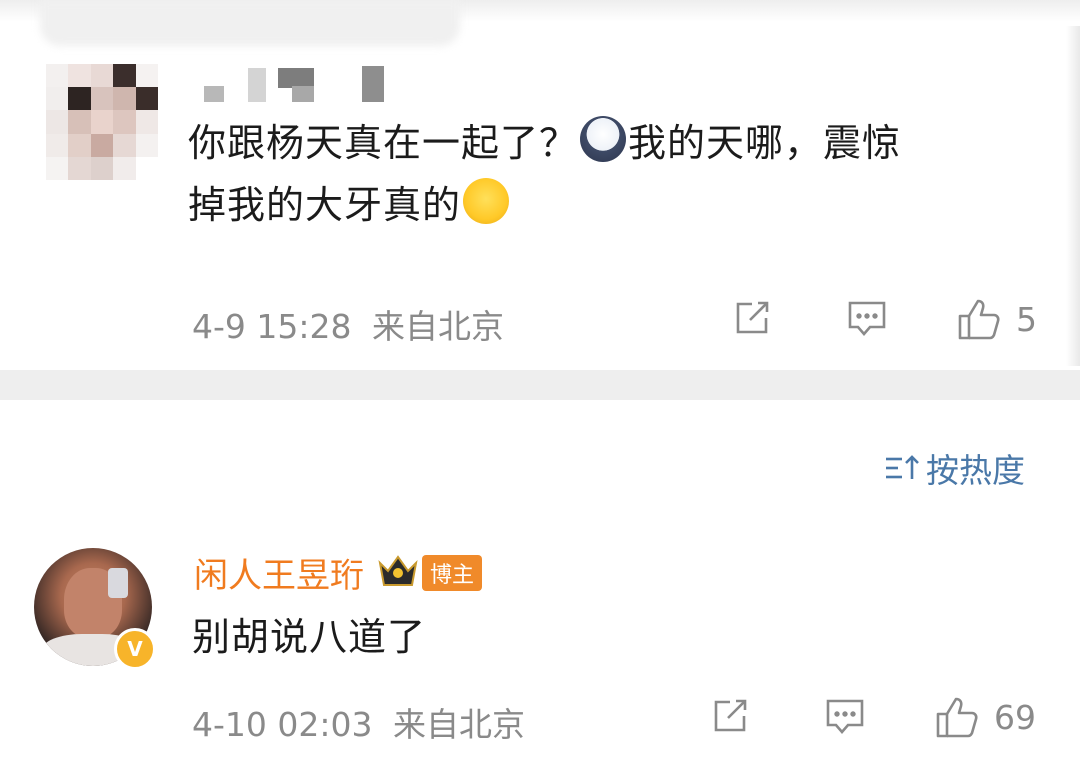 The height and width of the screenshot is (772, 1080). I want to click on comment-text-part: 我的天哪，震惊, so click(765, 143).